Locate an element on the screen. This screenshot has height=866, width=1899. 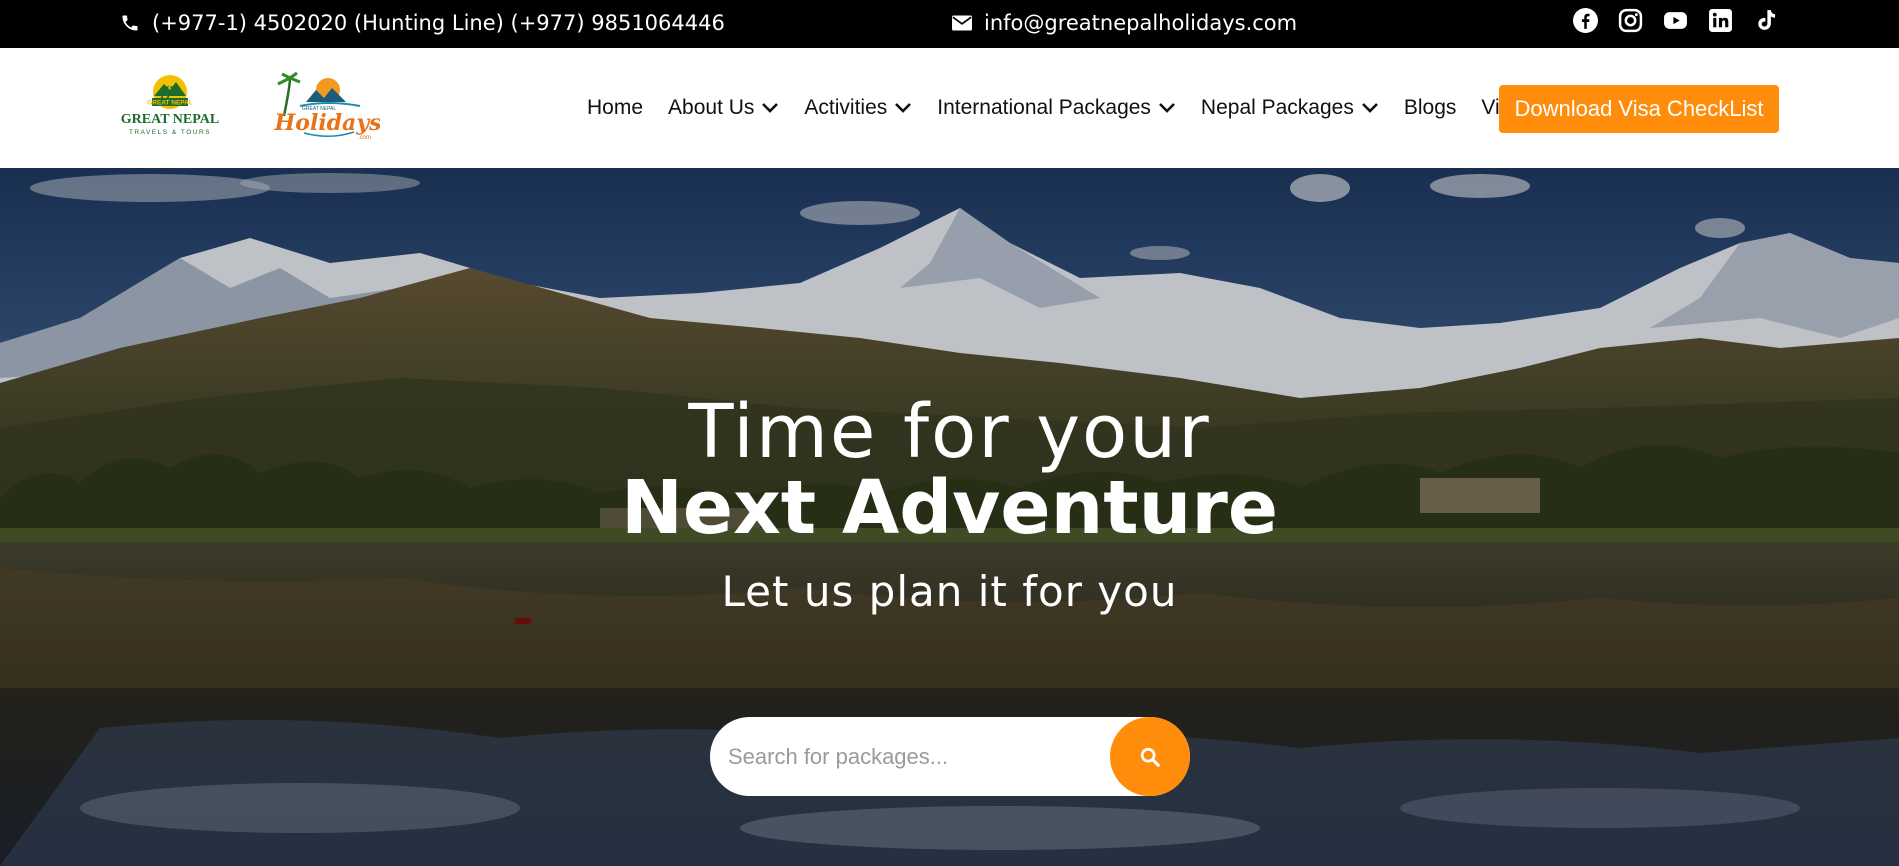
nav-blogs-label: Blogs is located at coordinates (1430, 107).